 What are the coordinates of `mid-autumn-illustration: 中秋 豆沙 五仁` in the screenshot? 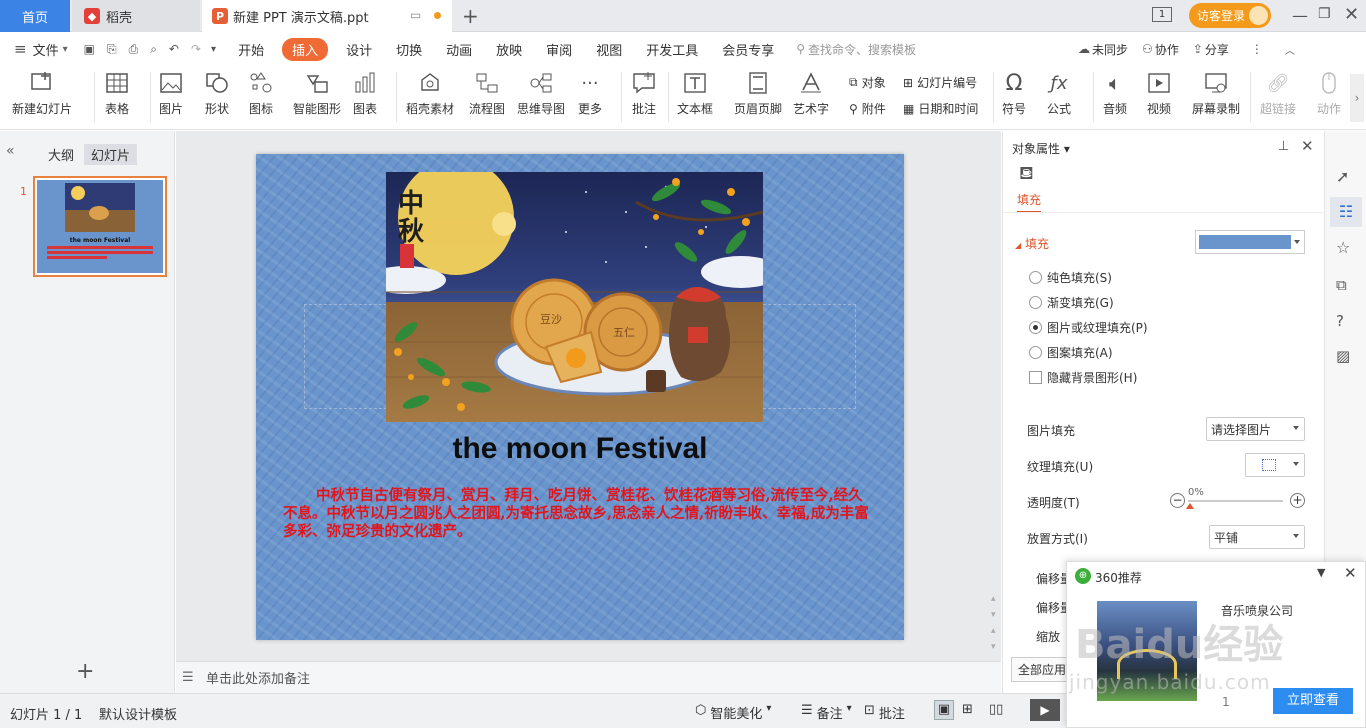 It's located at (574, 297).